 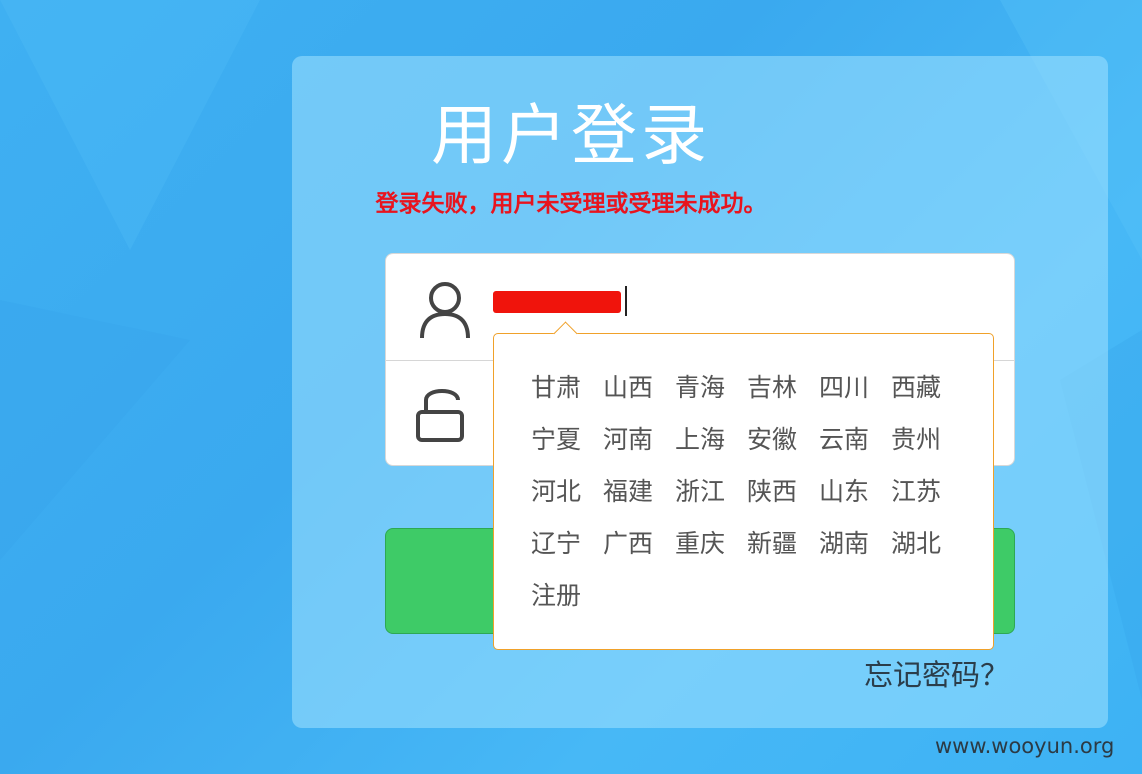 What do you see at coordinates (571, 135) in the screenshot?
I see `page-title: 用户登录` at bounding box center [571, 135].